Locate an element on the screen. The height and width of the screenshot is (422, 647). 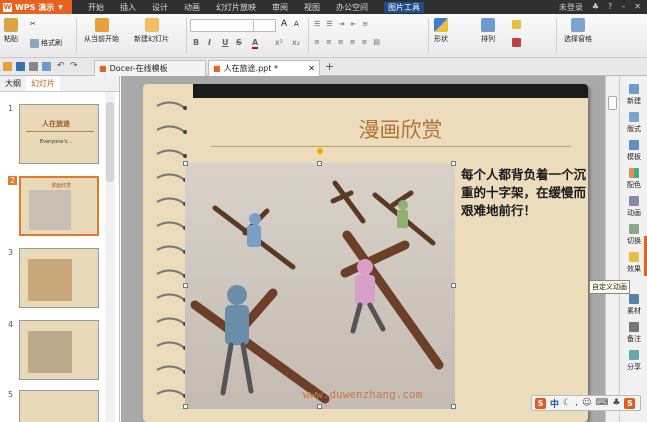
paragraph-tools: ☰ ☰ ⇥ ⇤ ≡ is located at coordinates (341, 24).